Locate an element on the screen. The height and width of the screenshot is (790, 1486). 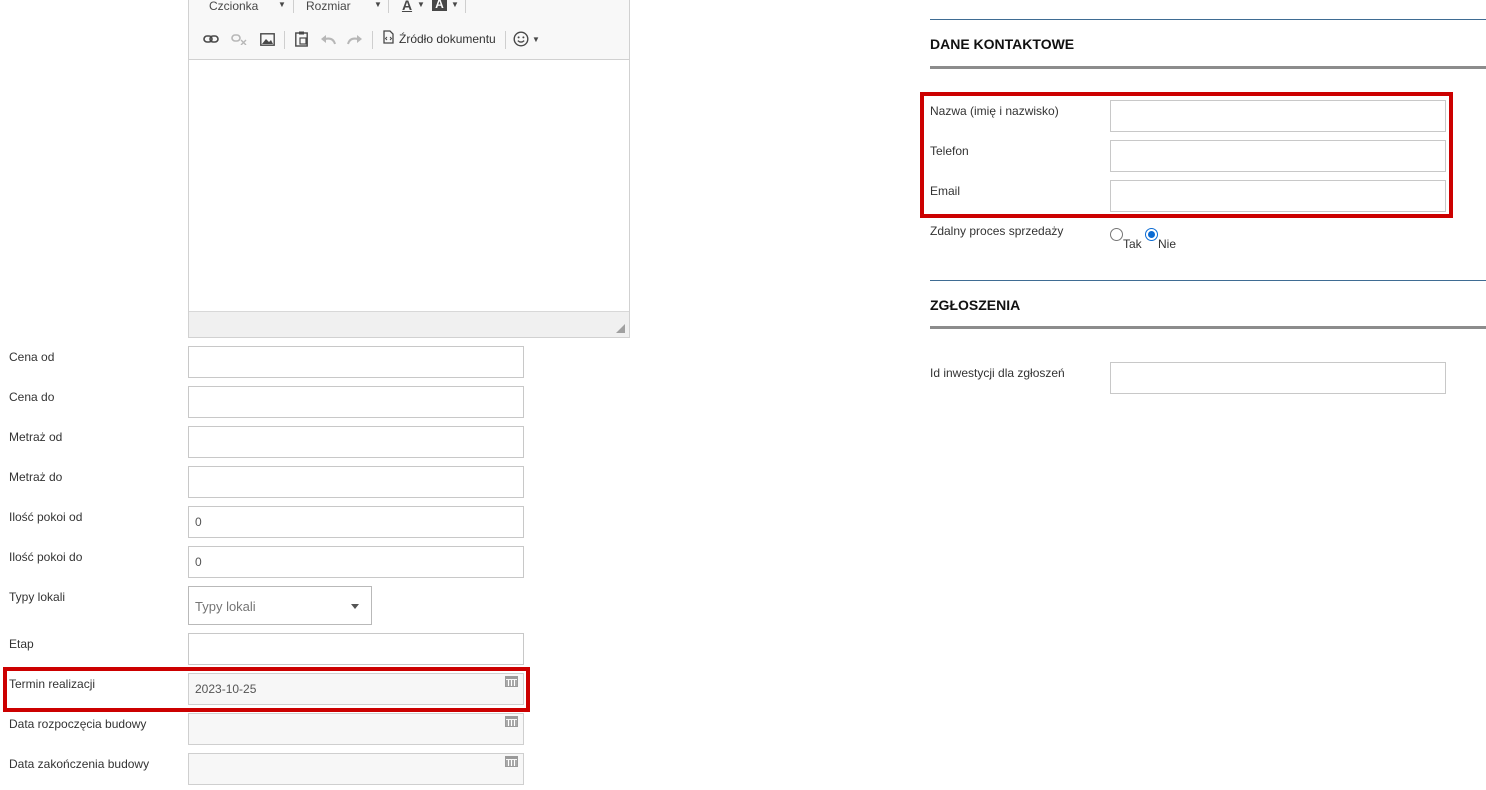
source-label: Źródło dokumentu is located at coordinates (447, 38).